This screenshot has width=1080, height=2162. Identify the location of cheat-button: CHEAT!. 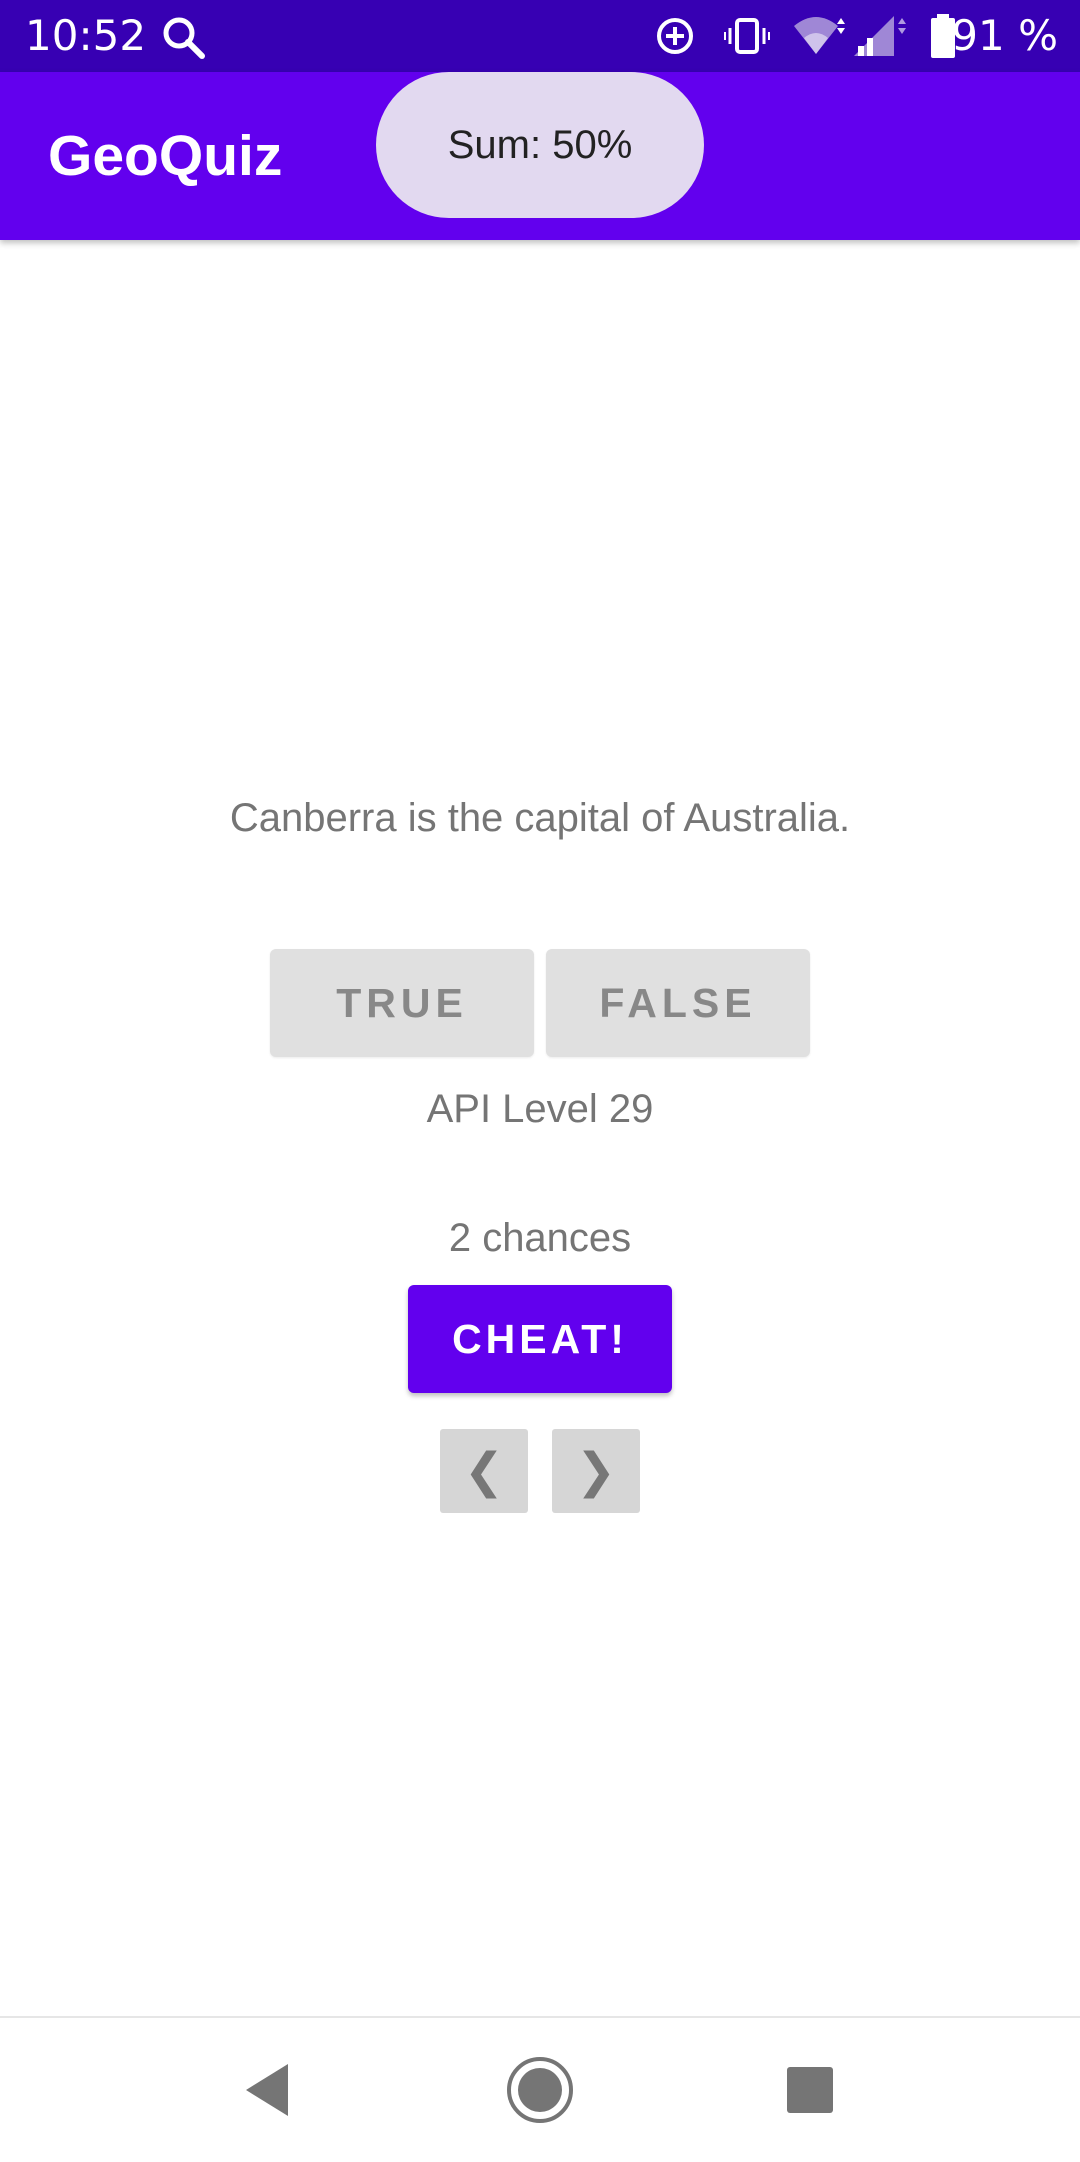
(540, 1339).